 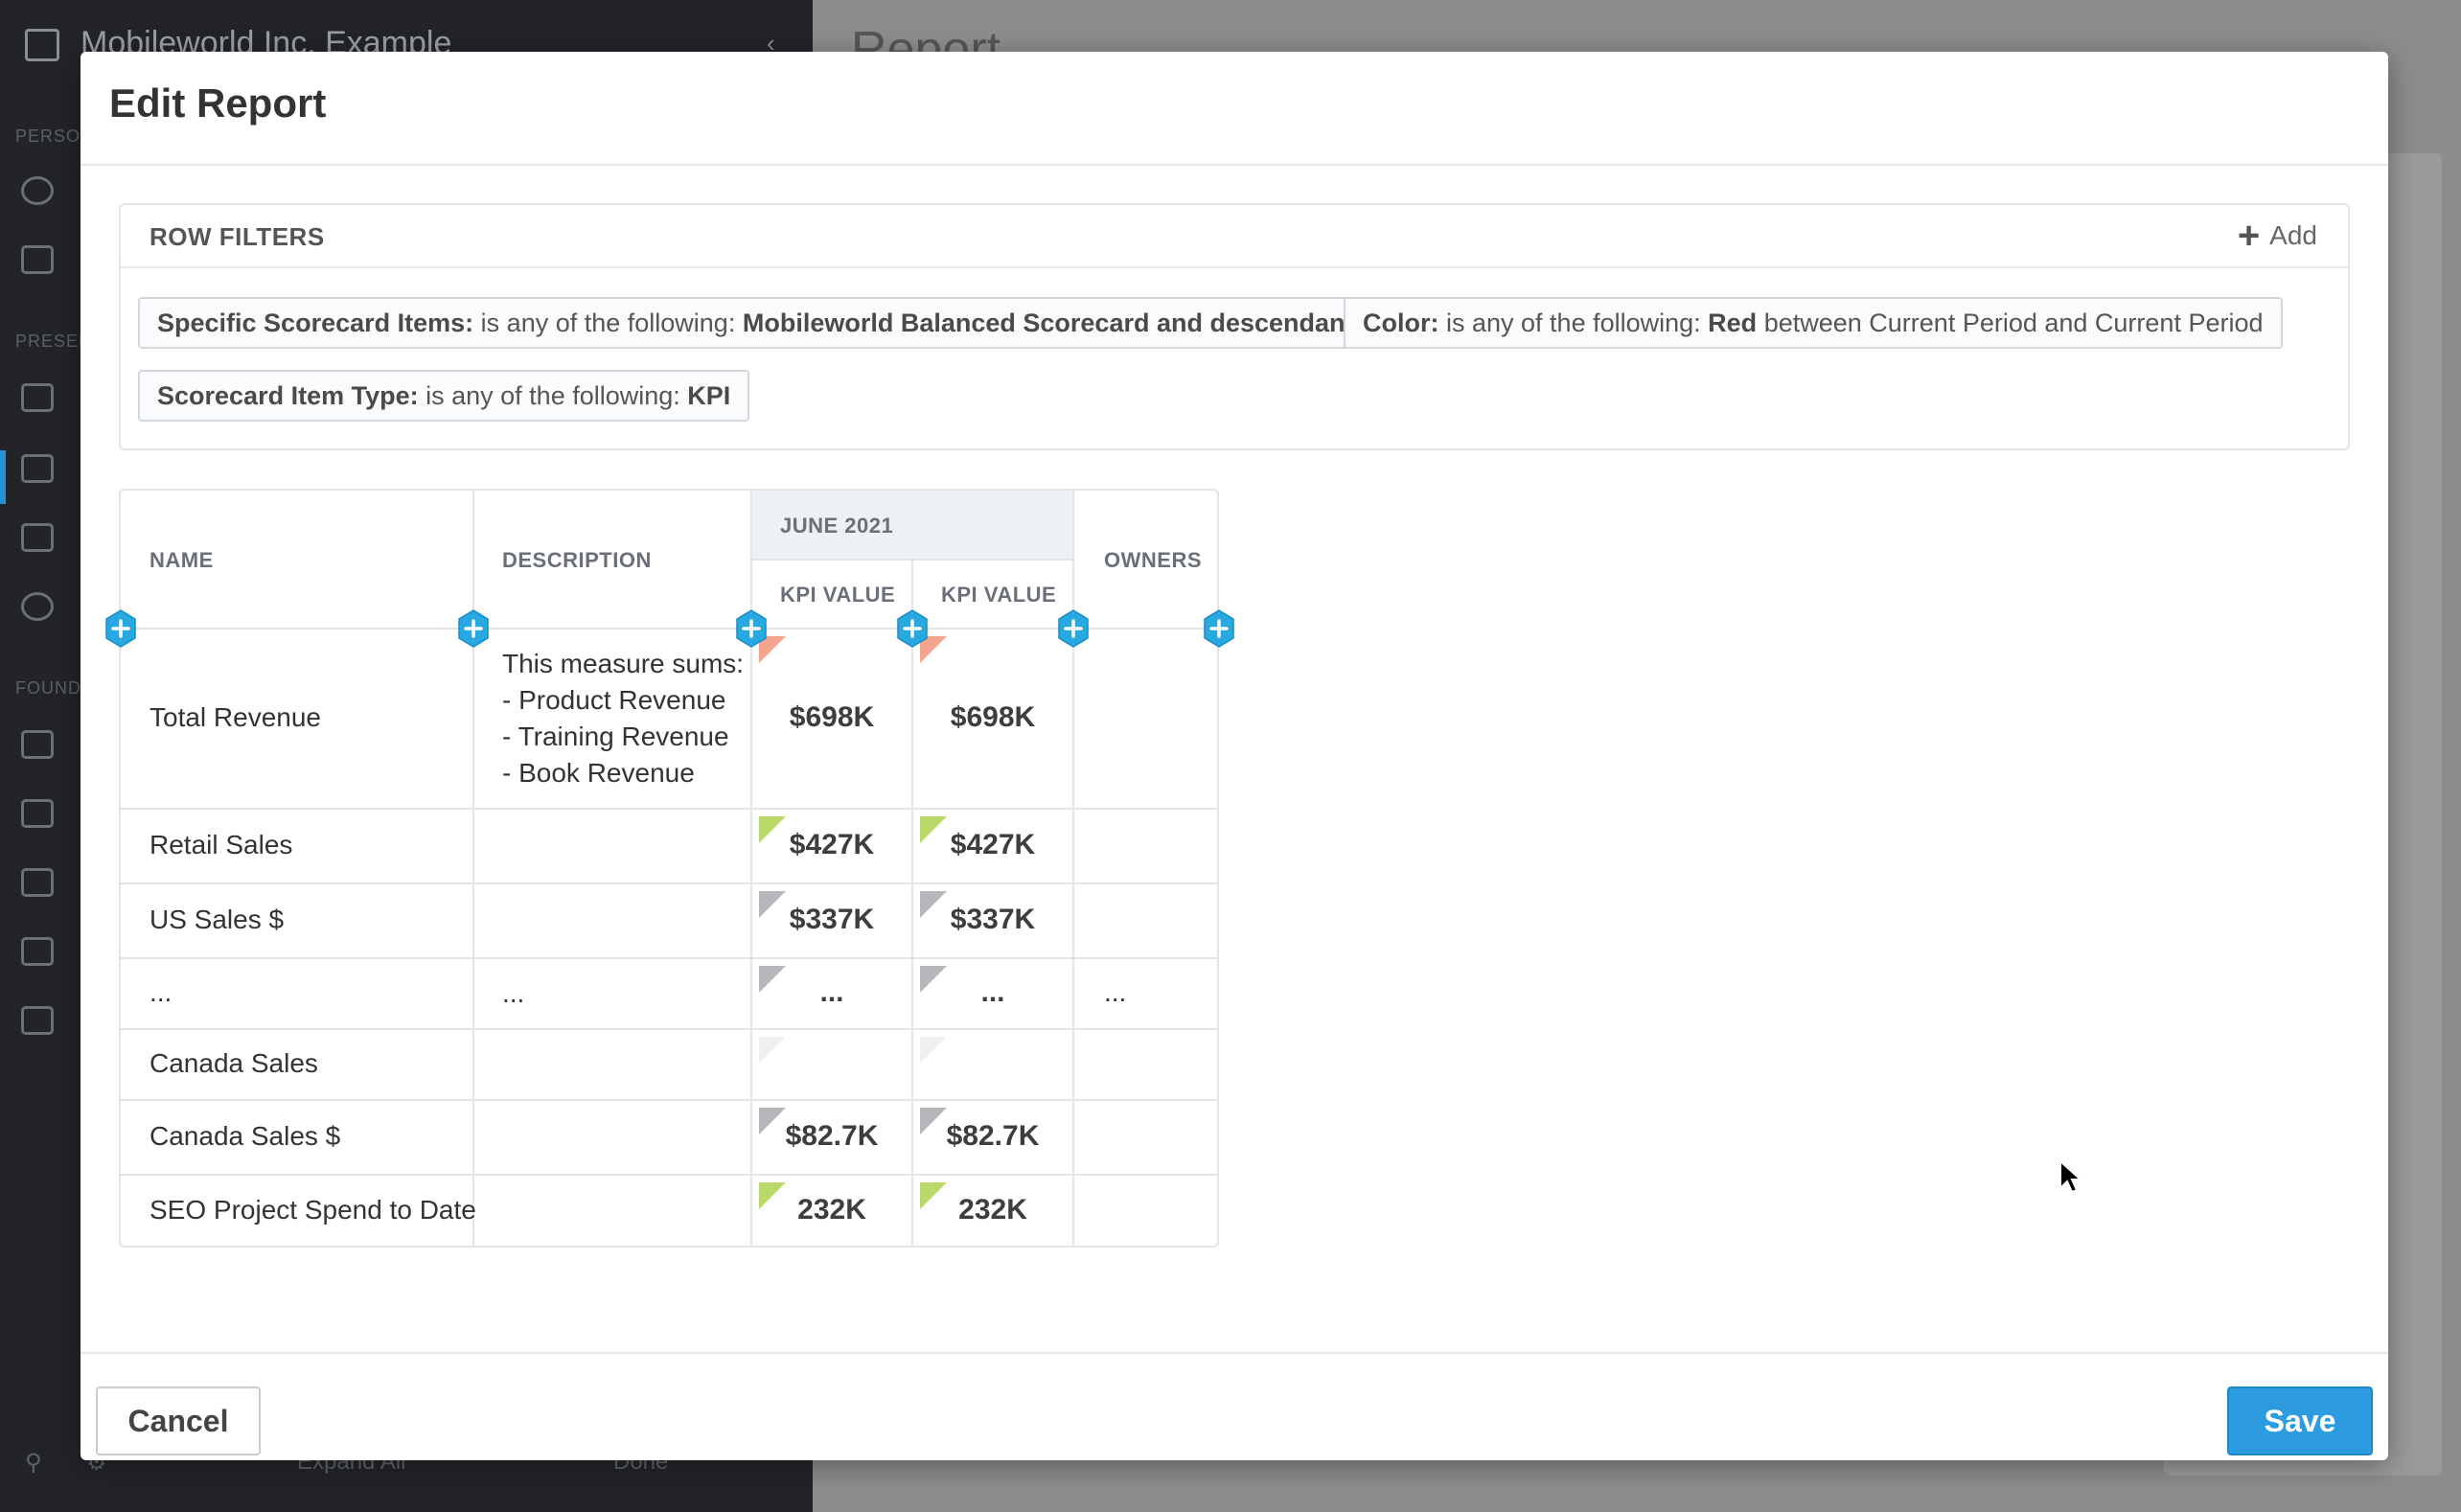 What do you see at coordinates (218, 103) in the screenshot?
I see `dialog-title: Edit Report` at bounding box center [218, 103].